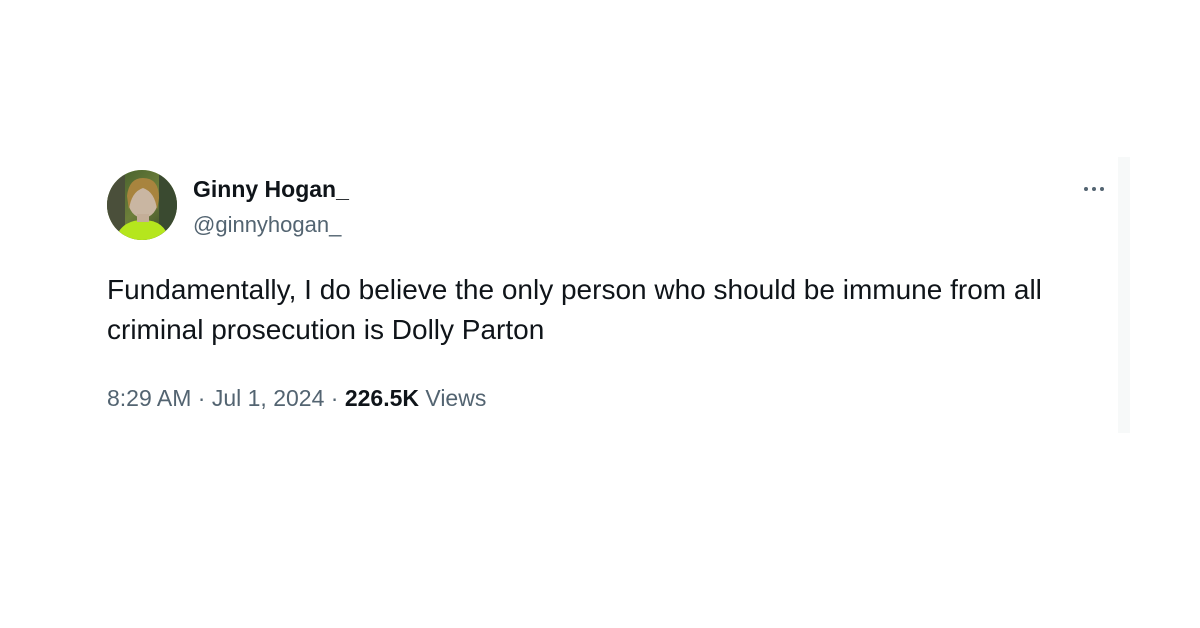 This screenshot has height=628, width=1200. What do you see at coordinates (271, 189) in the screenshot?
I see `author-display-name: Ginny Hogan_` at bounding box center [271, 189].